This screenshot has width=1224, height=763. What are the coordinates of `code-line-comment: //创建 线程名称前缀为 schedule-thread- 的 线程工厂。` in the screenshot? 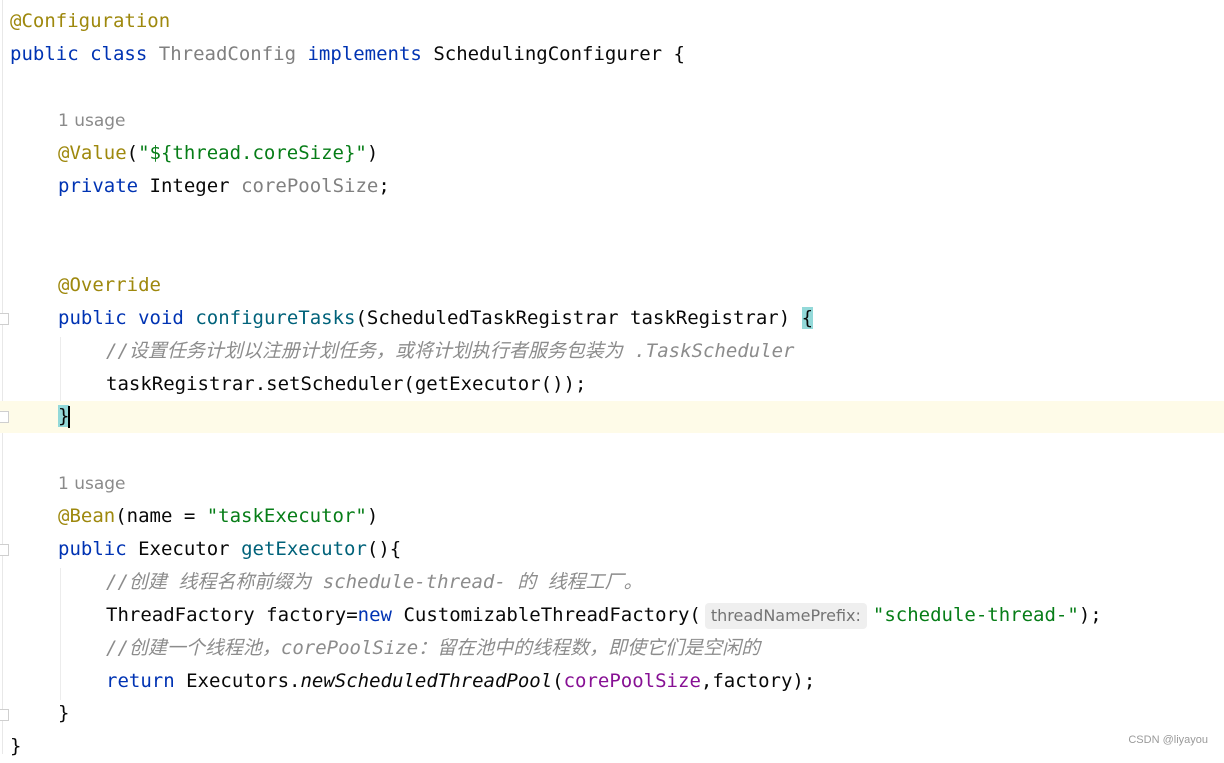 It's located at (374, 582).